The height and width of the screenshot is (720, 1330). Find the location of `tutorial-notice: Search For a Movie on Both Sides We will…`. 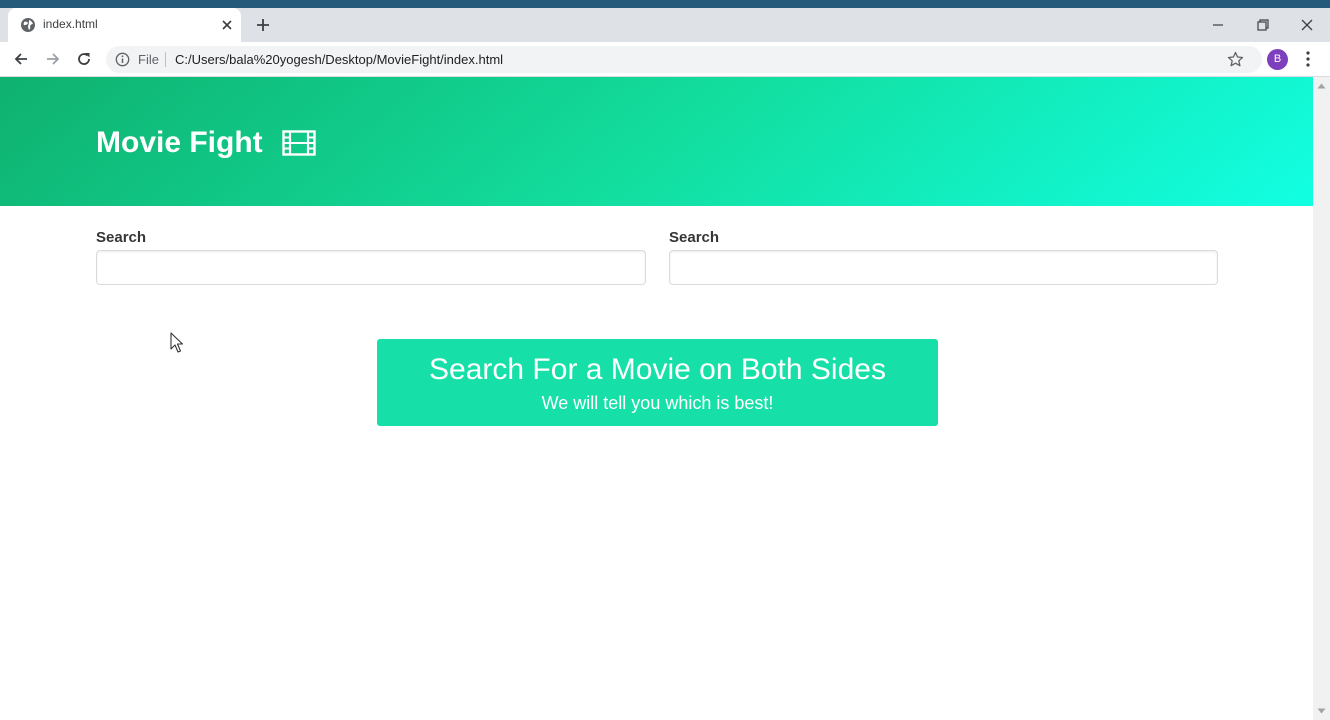

tutorial-notice: Search For a Movie on Both Sides We will… is located at coordinates (657, 382).